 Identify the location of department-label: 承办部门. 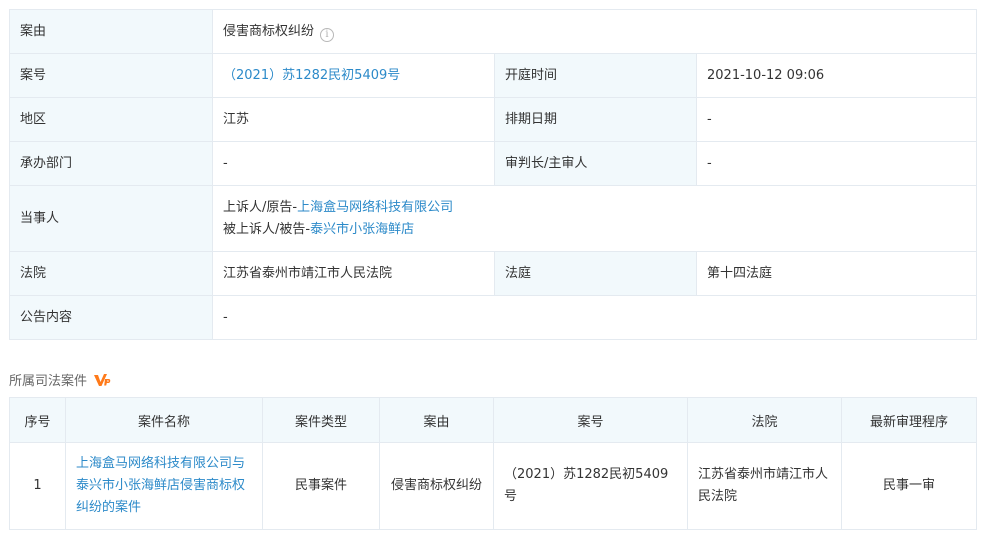
(111, 163).